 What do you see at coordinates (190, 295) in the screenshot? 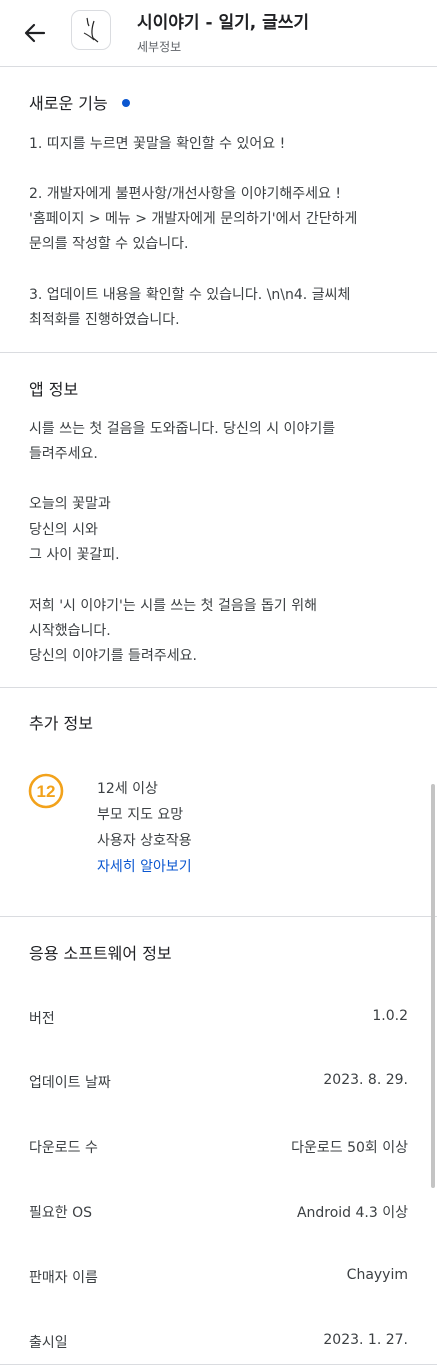
I see `whats-new-line: 3. 업데이트 내용을 확인할 수 있습니다. \n\n4. 글씨체` at bounding box center [190, 295].